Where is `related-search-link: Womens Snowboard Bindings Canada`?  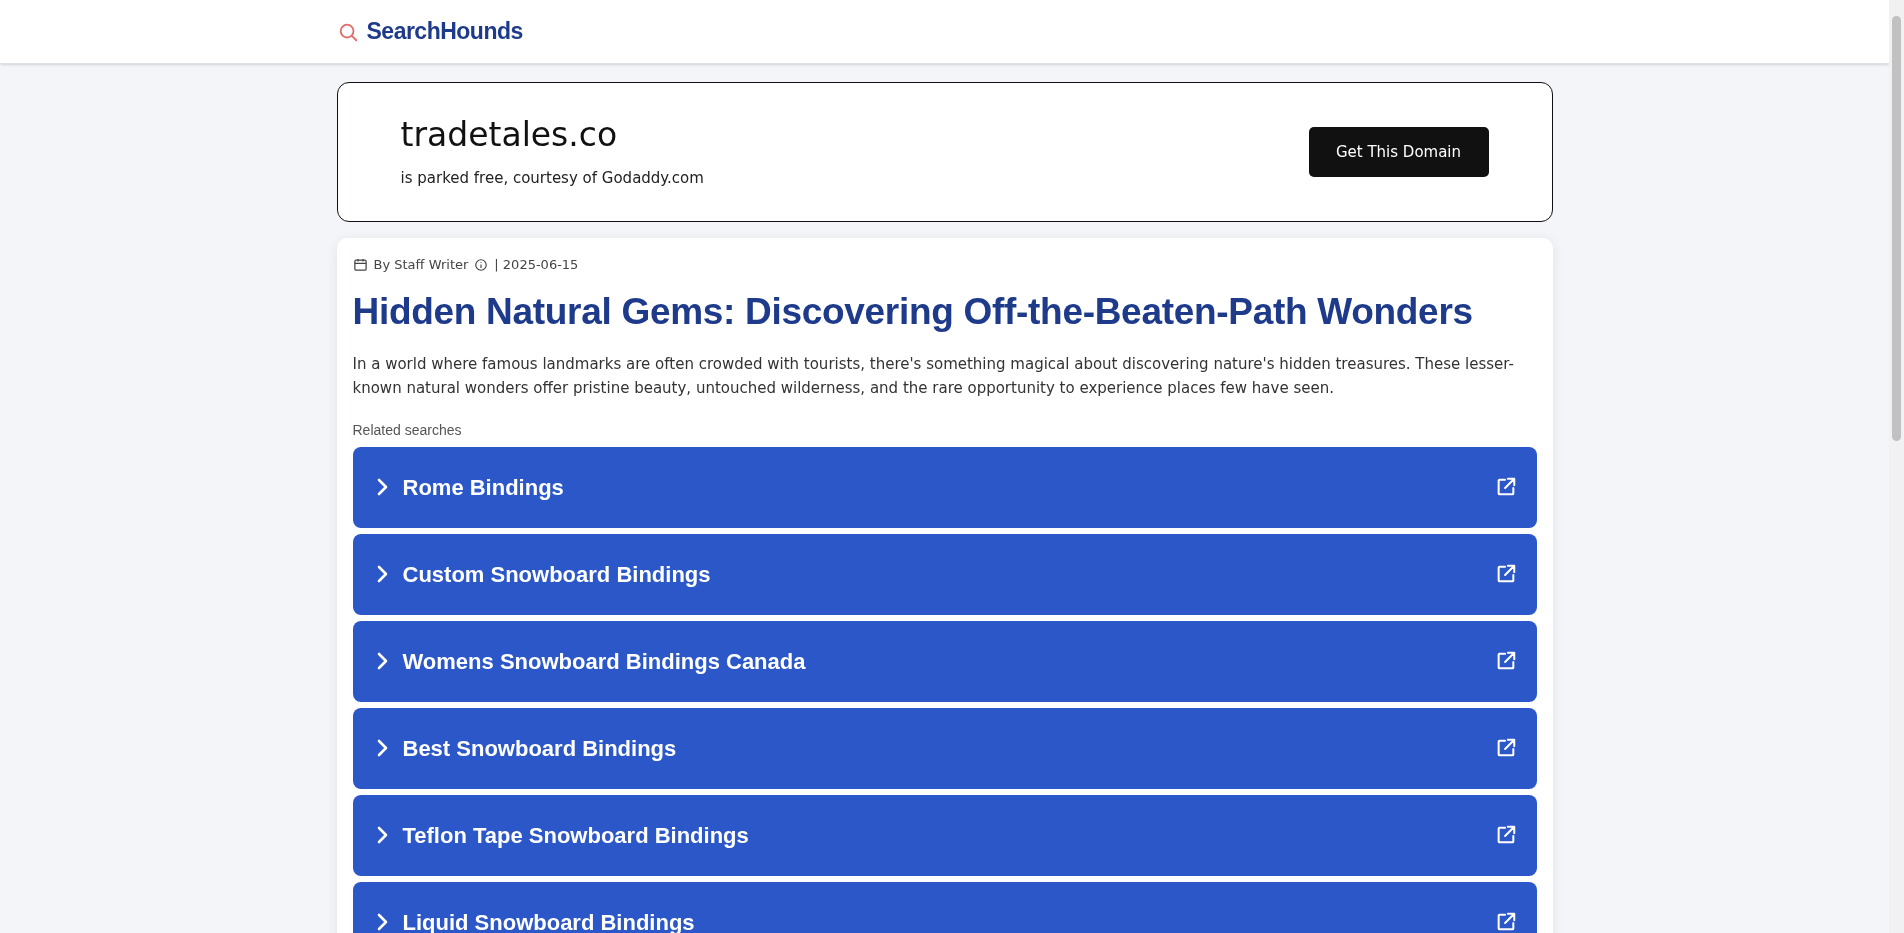
related-search-link: Womens Snowboard Bindings Canada is located at coordinates (944, 661).